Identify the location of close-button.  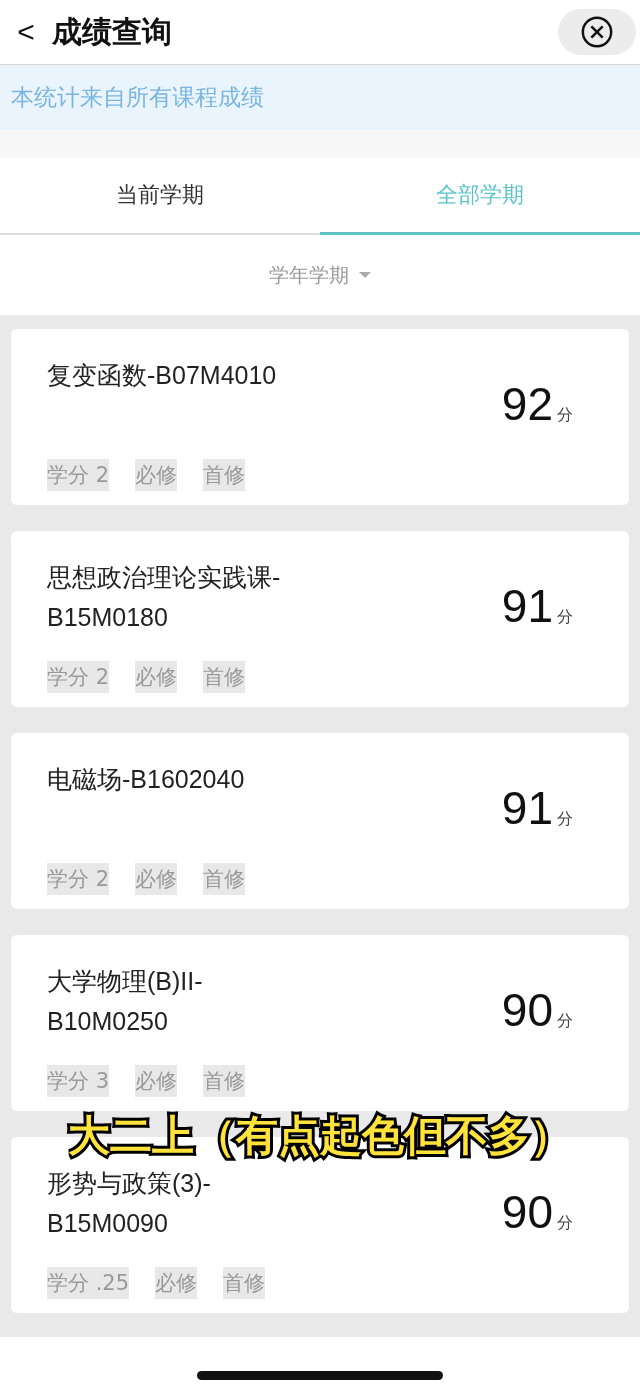
(597, 32).